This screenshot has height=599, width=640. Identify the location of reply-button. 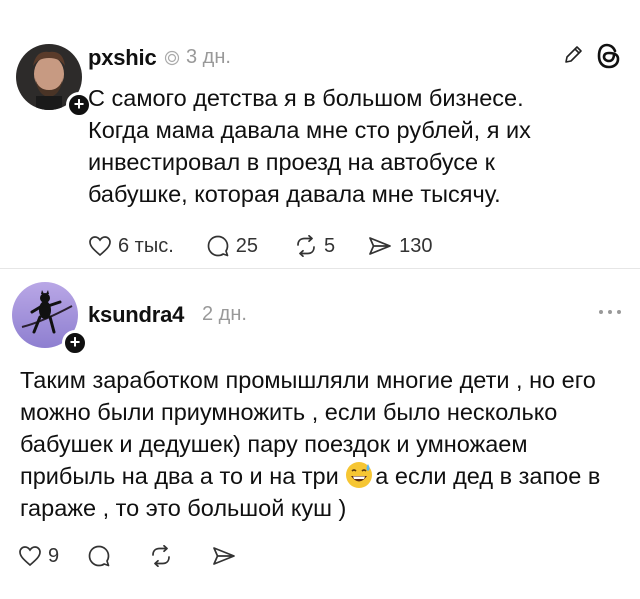
(99, 556).